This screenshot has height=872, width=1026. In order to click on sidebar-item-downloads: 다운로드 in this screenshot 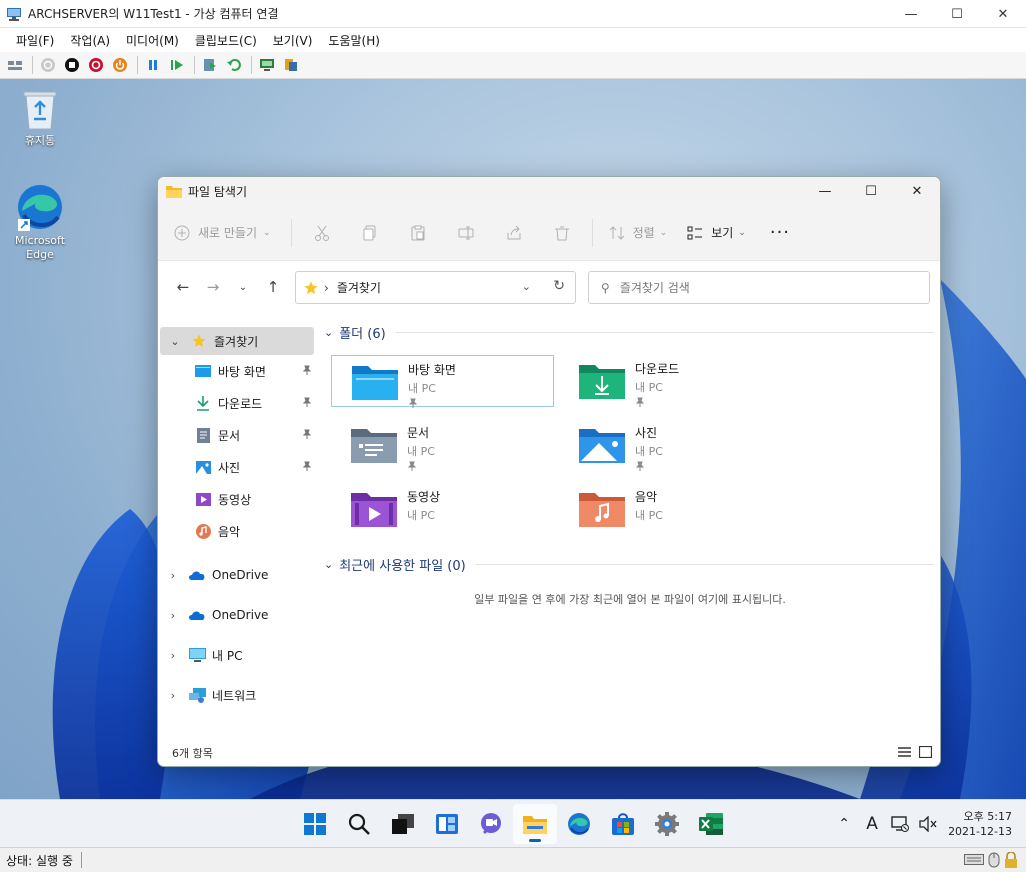, I will do `click(238, 403)`.